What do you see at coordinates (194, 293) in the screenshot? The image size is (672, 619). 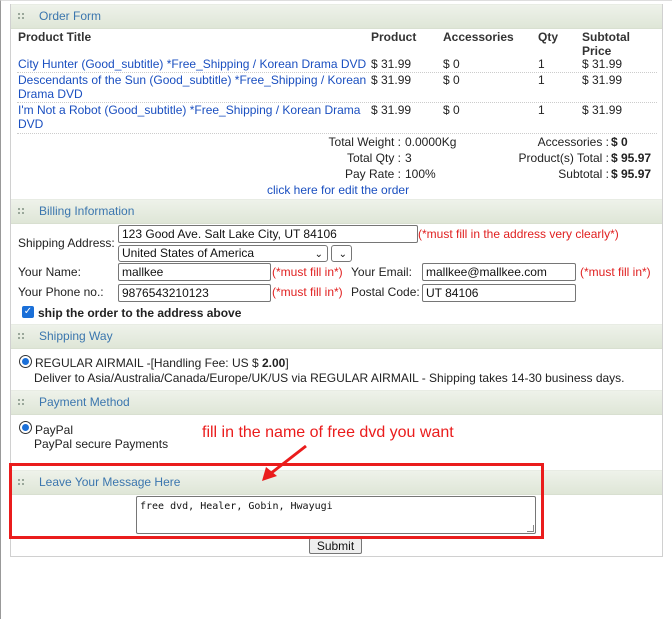 I see `phone-input: 9876543210123` at bounding box center [194, 293].